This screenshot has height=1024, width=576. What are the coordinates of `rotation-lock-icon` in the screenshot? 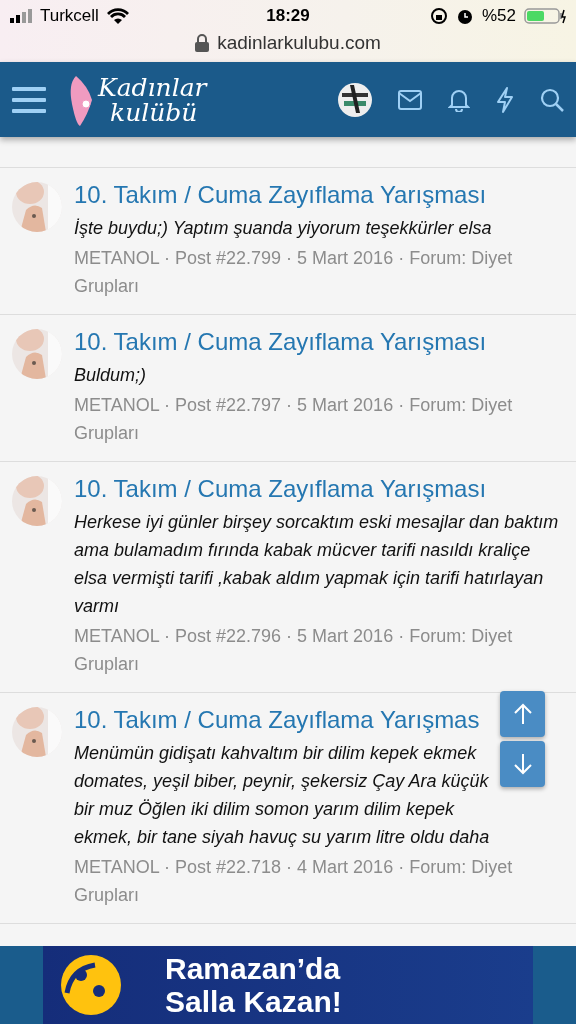 It's located at (438, 16).